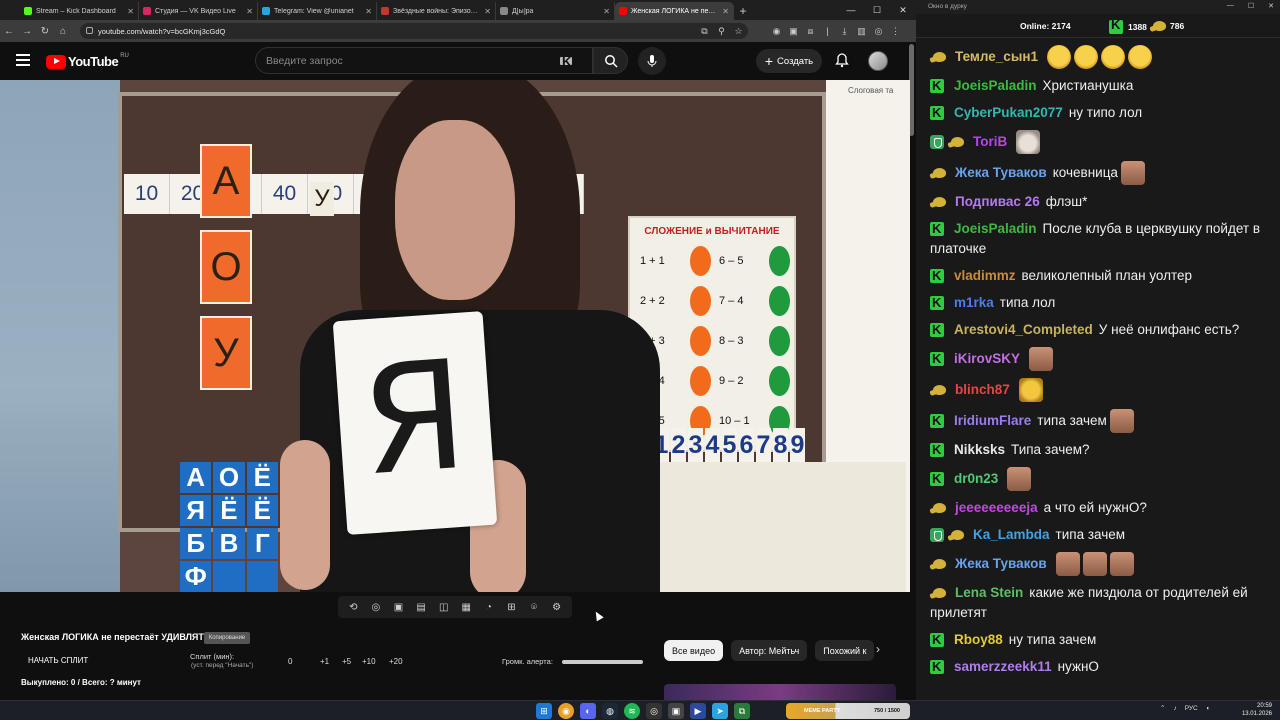 The image size is (1280, 720). I want to click on chrome-icon: ◉, so click(566, 711).